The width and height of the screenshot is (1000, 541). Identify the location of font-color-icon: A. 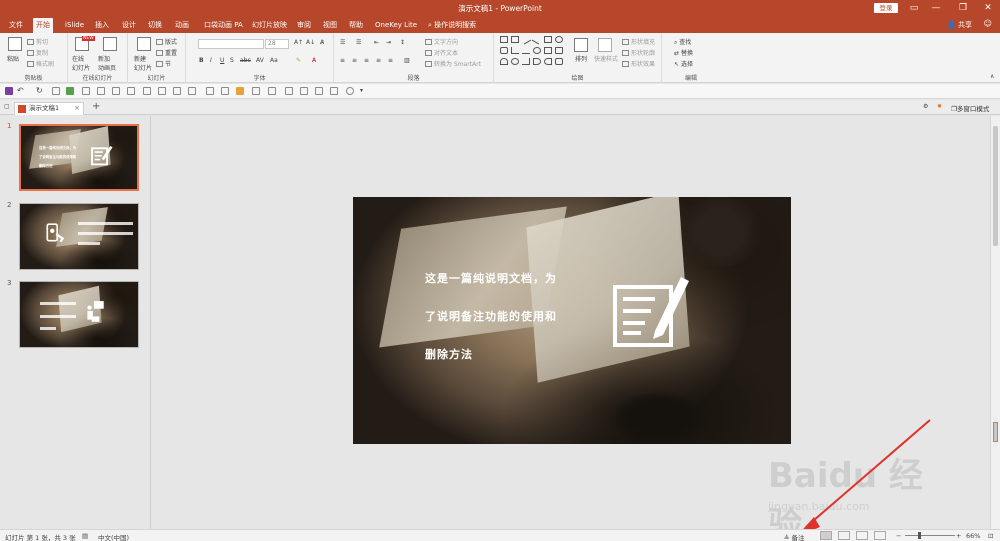
(314, 60).